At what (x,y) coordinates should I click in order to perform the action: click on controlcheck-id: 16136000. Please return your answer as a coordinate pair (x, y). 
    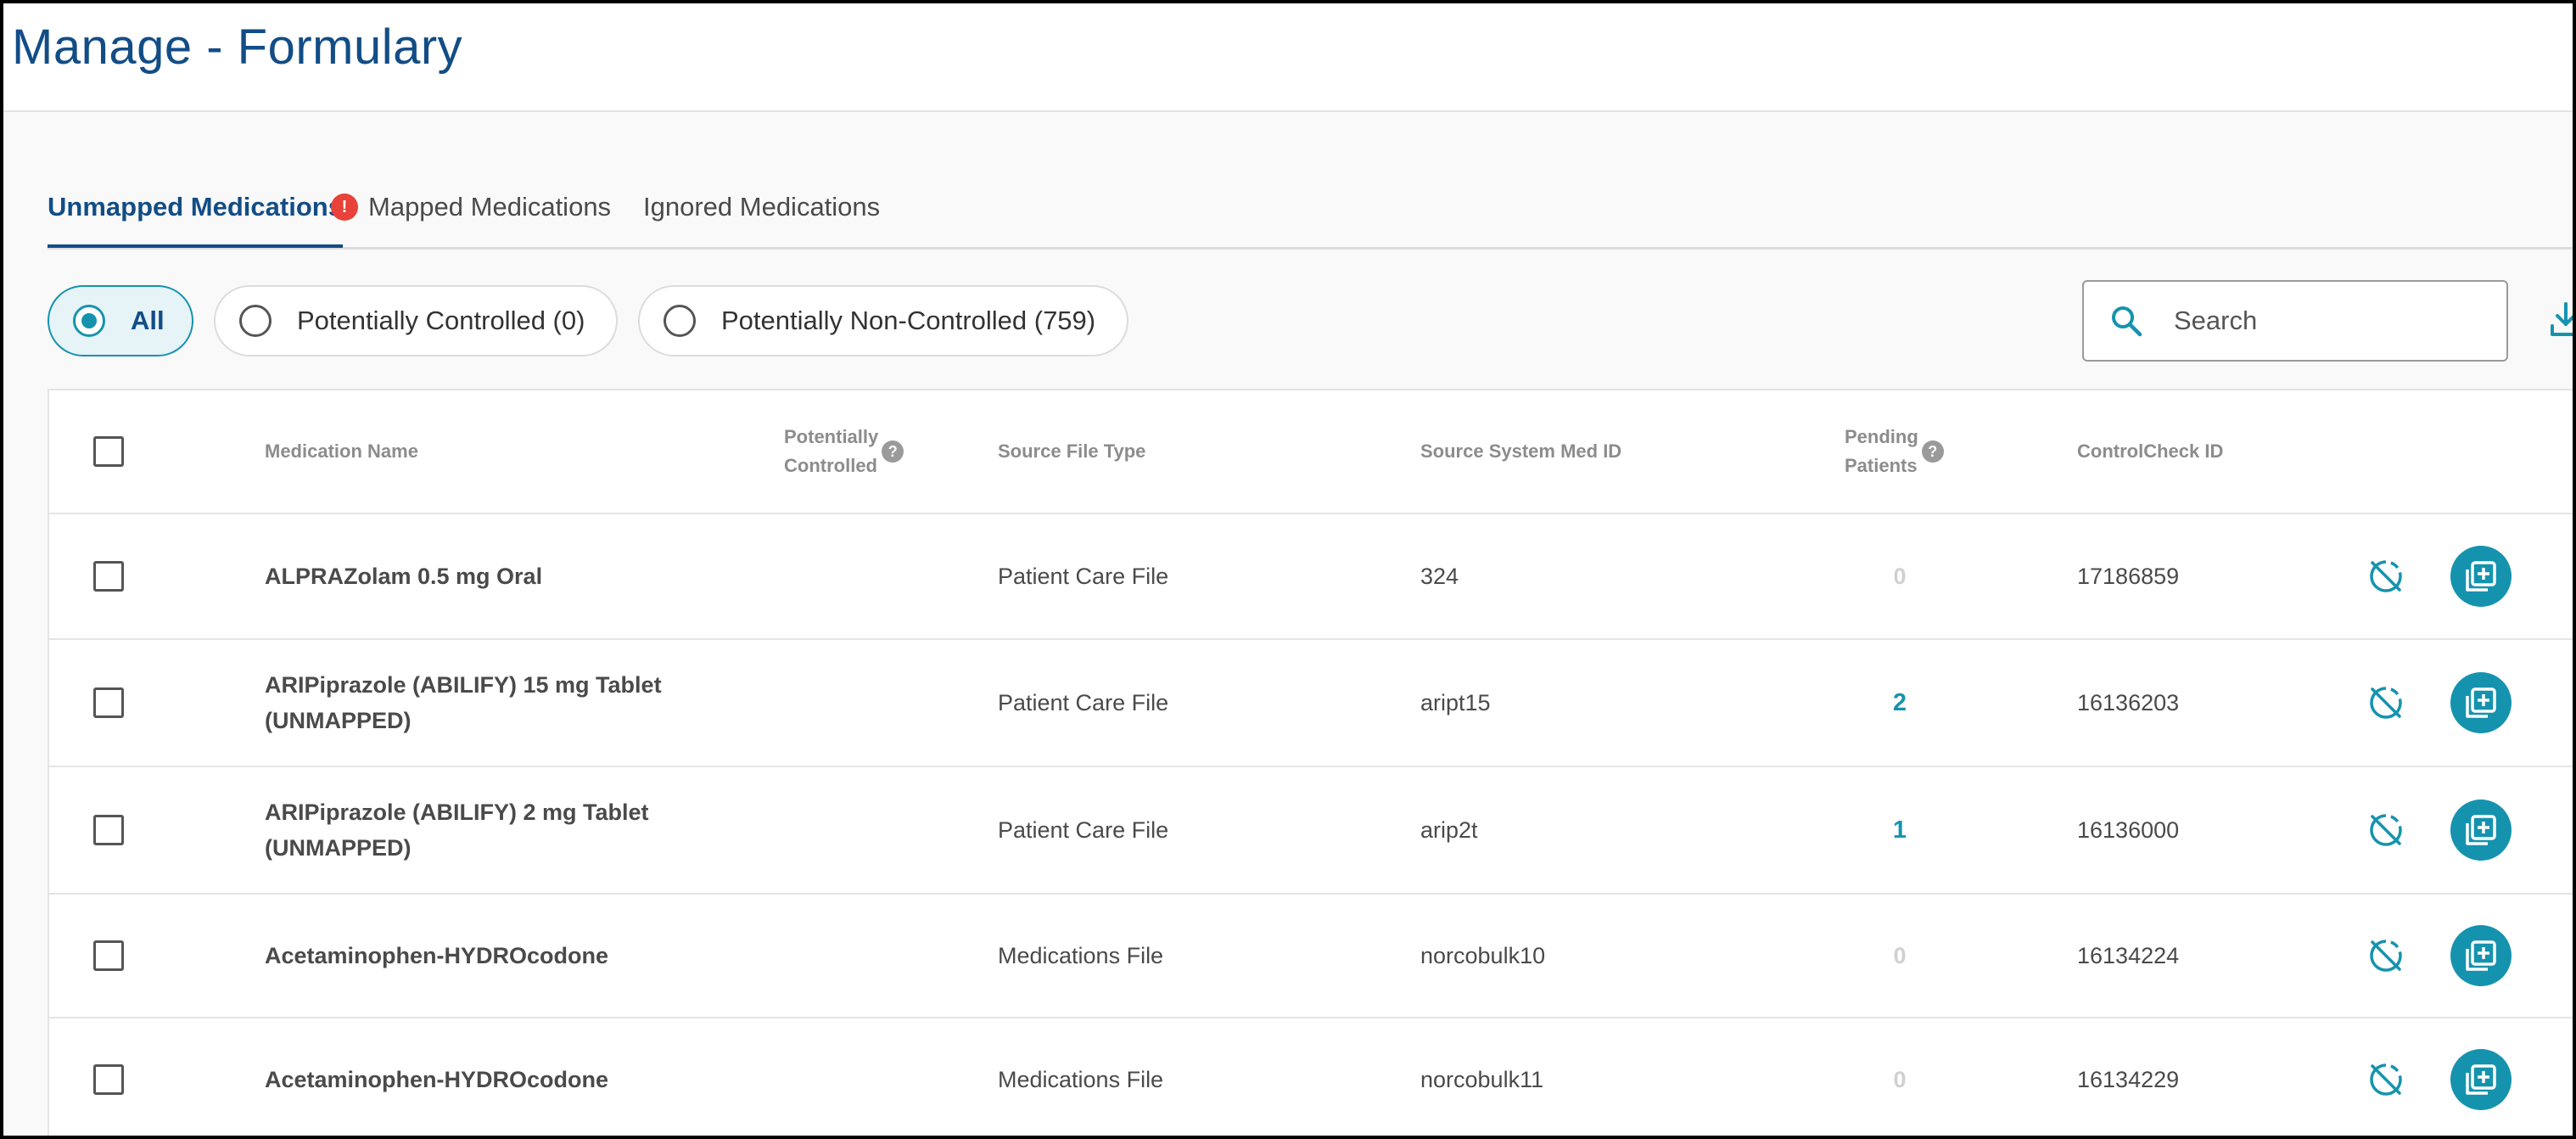
    Looking at the image, I should click on (2128, 829).